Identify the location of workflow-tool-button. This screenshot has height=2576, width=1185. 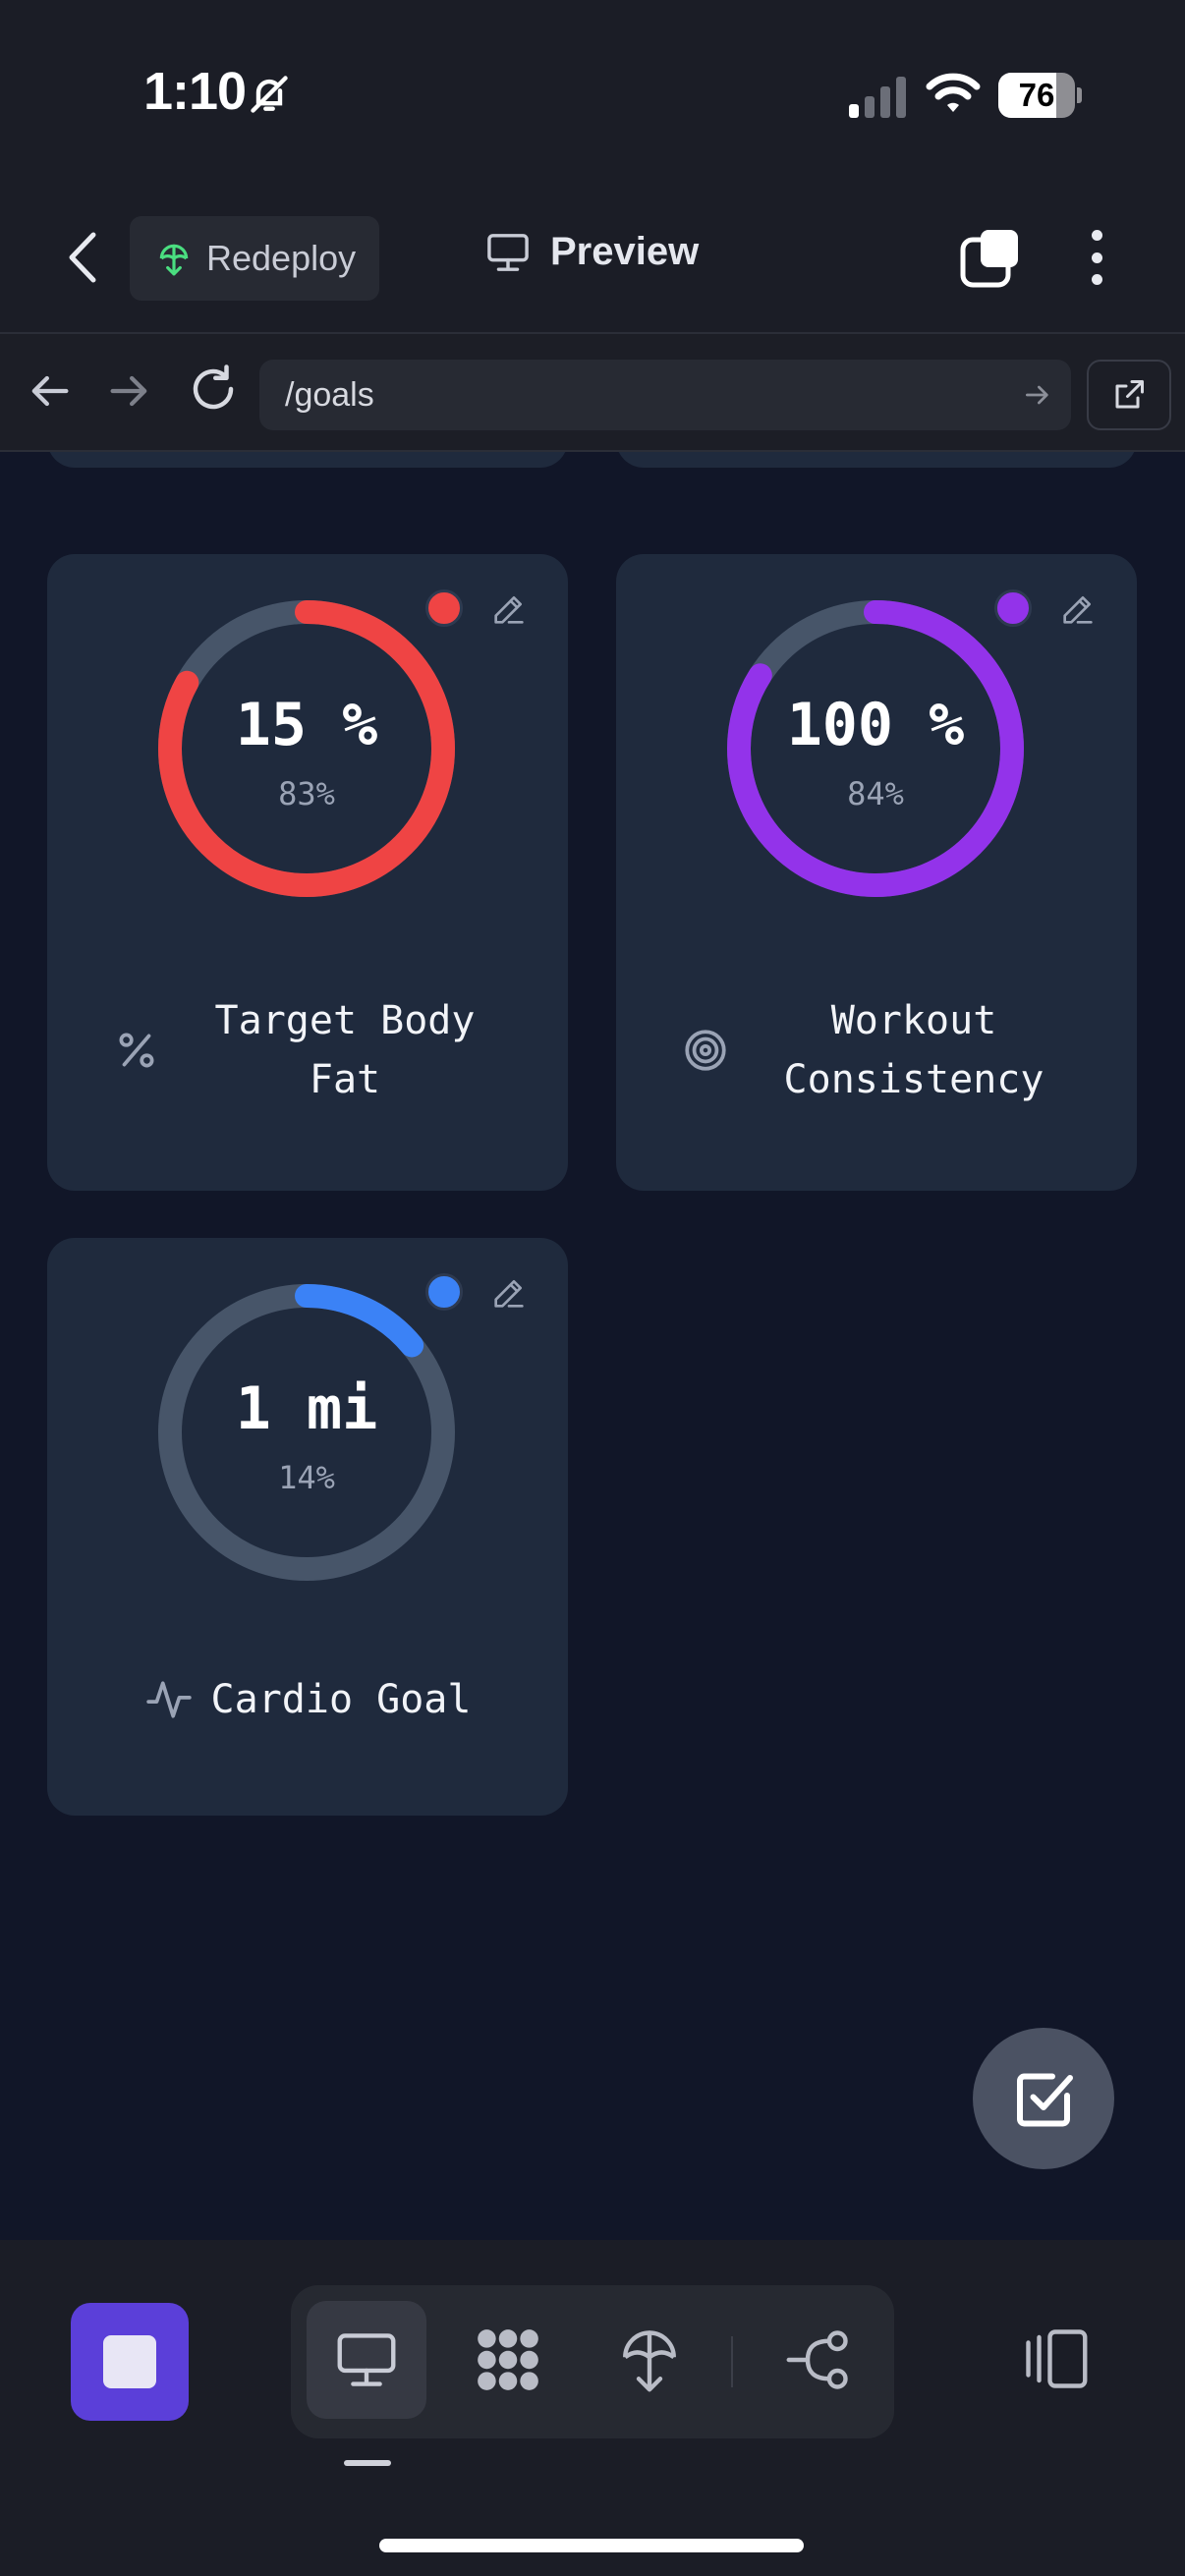
(819, 2360).